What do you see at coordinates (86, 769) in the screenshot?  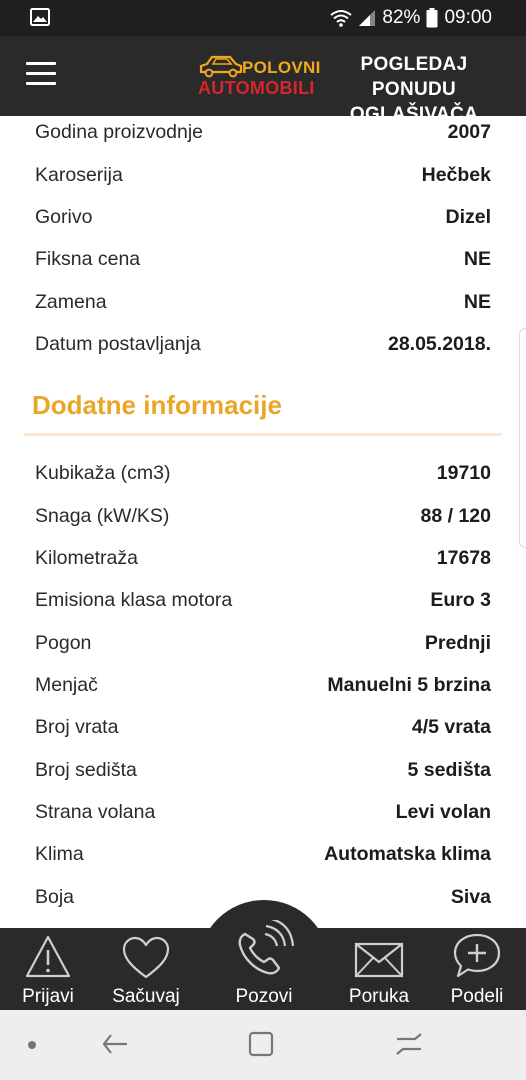 I see `detail-label: Broj sedišta` at bounding box center [86, 769].